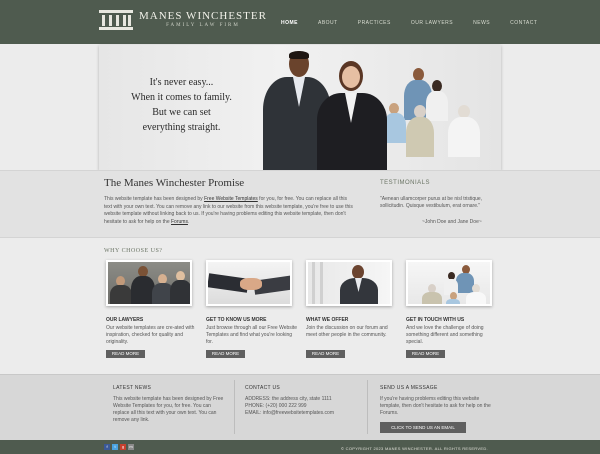 This screenshot has height=454, width=600. Describe the element at coordinates (405, 183) in the screenshot. I see `testimonials-title: TESTIMONIALS` at that location.